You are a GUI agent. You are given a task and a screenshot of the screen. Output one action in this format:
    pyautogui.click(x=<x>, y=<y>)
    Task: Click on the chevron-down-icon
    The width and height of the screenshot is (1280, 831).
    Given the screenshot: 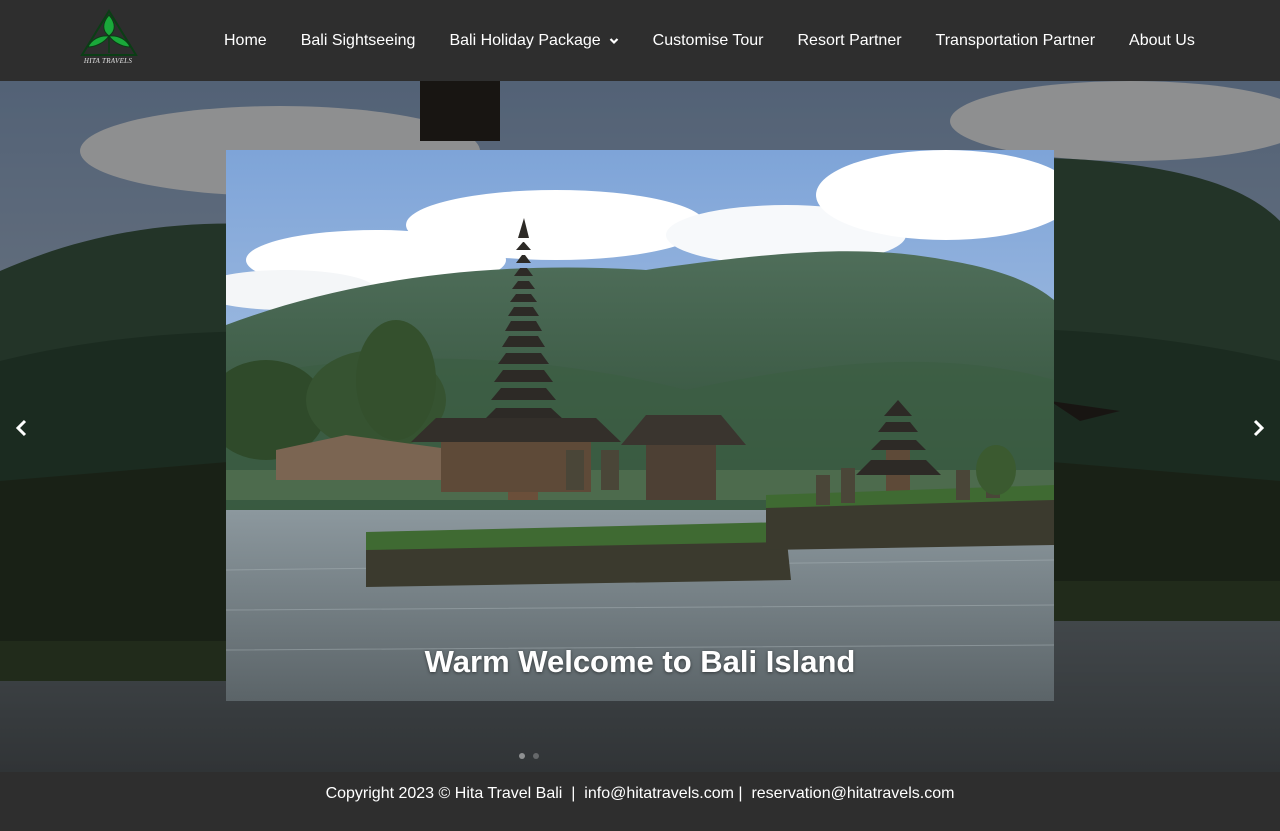 What is the action you would take?
    pyautogui.click(x=613, y=40)
    